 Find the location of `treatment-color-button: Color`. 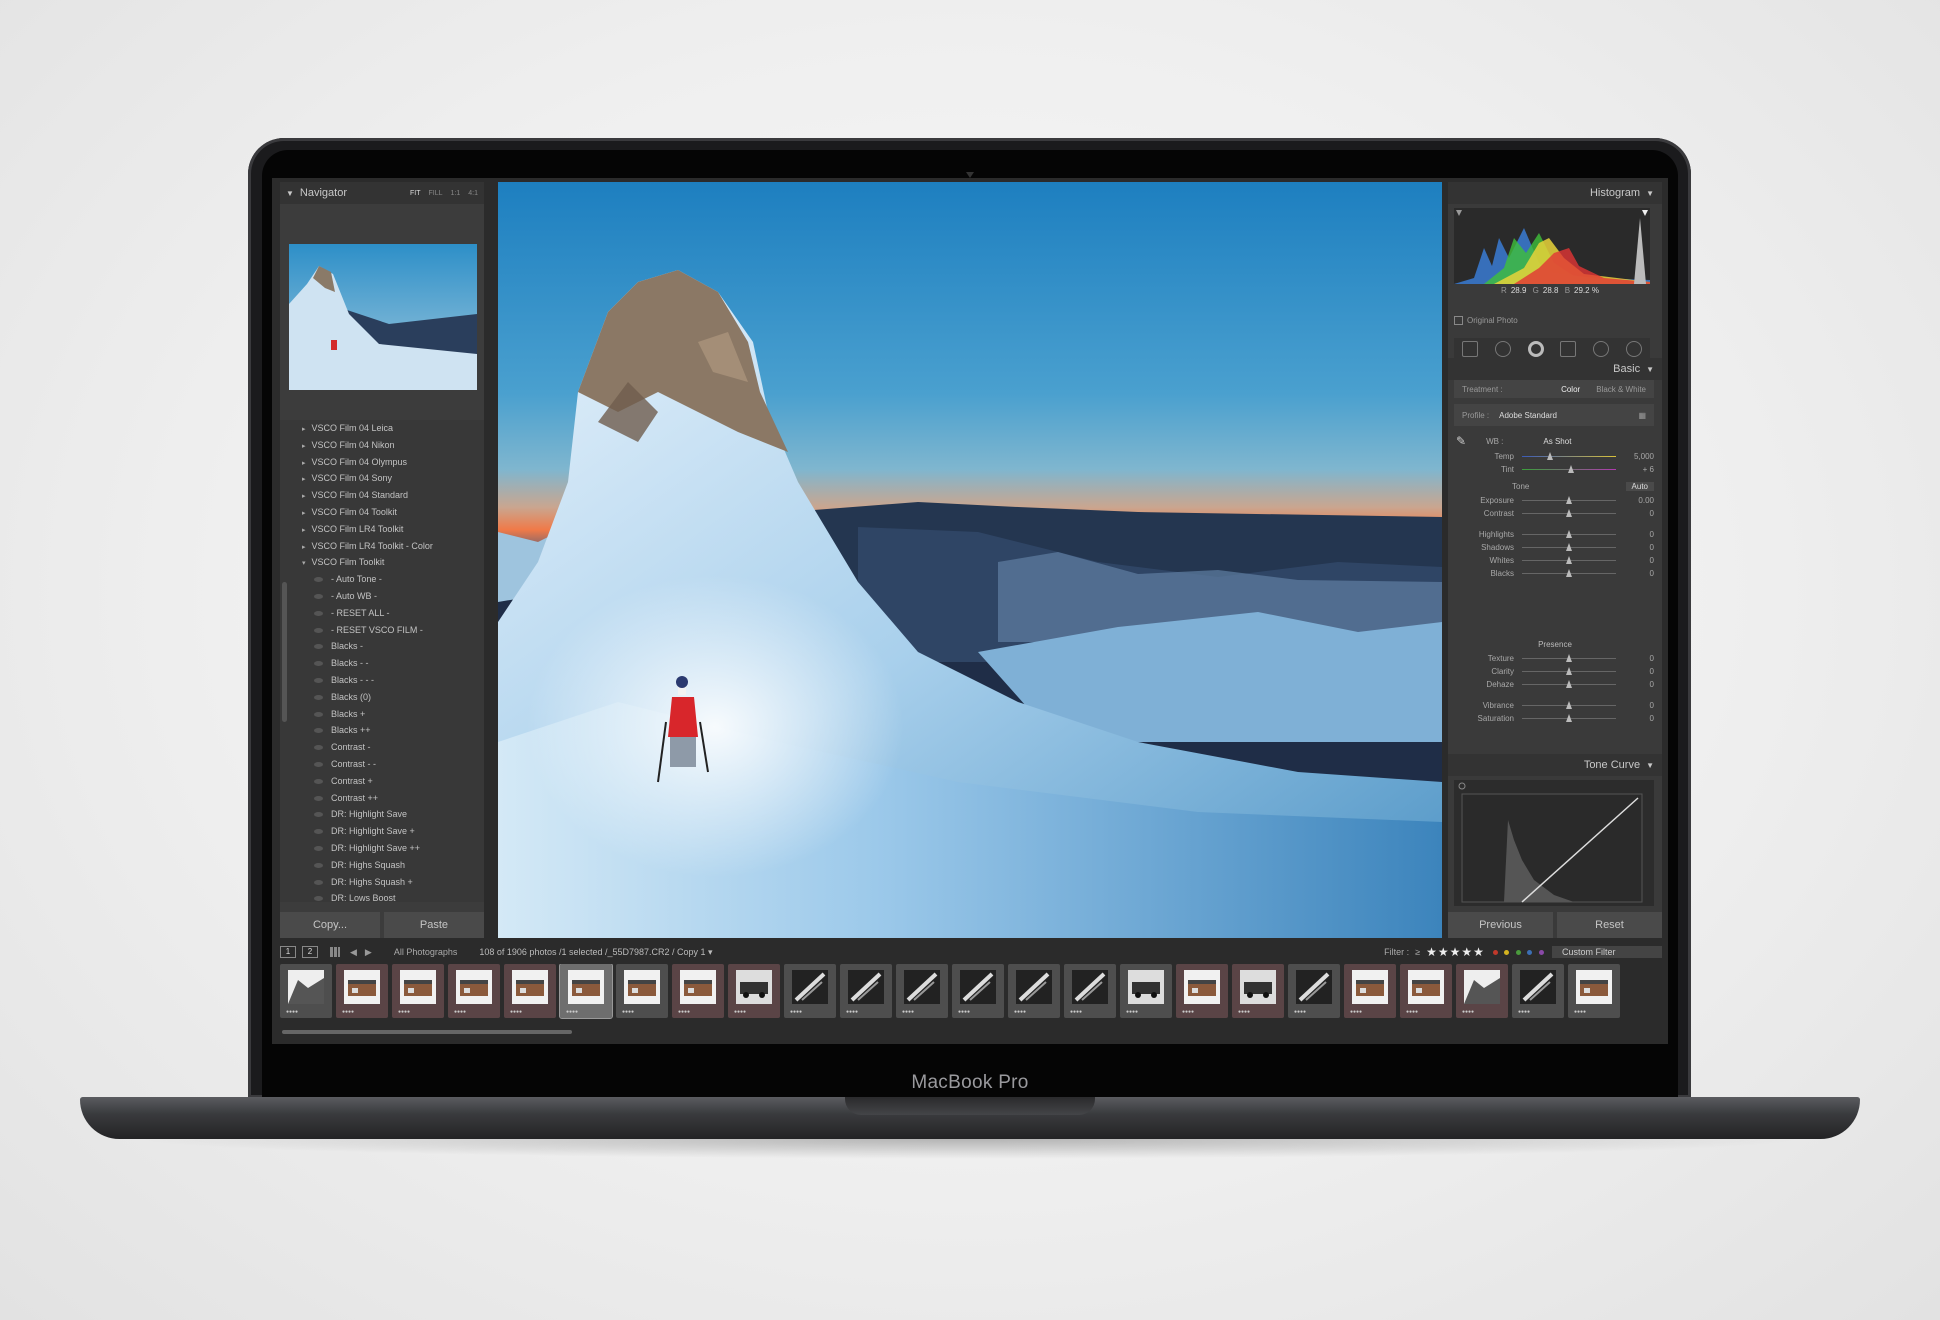

treatment-color-button: Color is located at coordinates (1570, 389).